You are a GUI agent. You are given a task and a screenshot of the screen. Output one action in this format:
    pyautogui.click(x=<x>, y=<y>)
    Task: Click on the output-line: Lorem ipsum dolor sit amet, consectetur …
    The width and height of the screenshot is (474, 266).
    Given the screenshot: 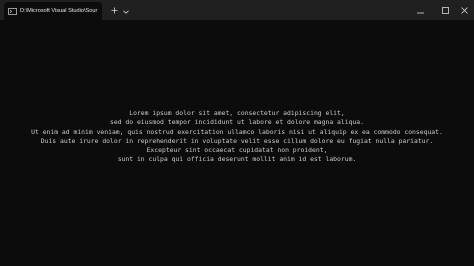 What is the action you would take?
    pyautogui.click(x=237, y=113)
    